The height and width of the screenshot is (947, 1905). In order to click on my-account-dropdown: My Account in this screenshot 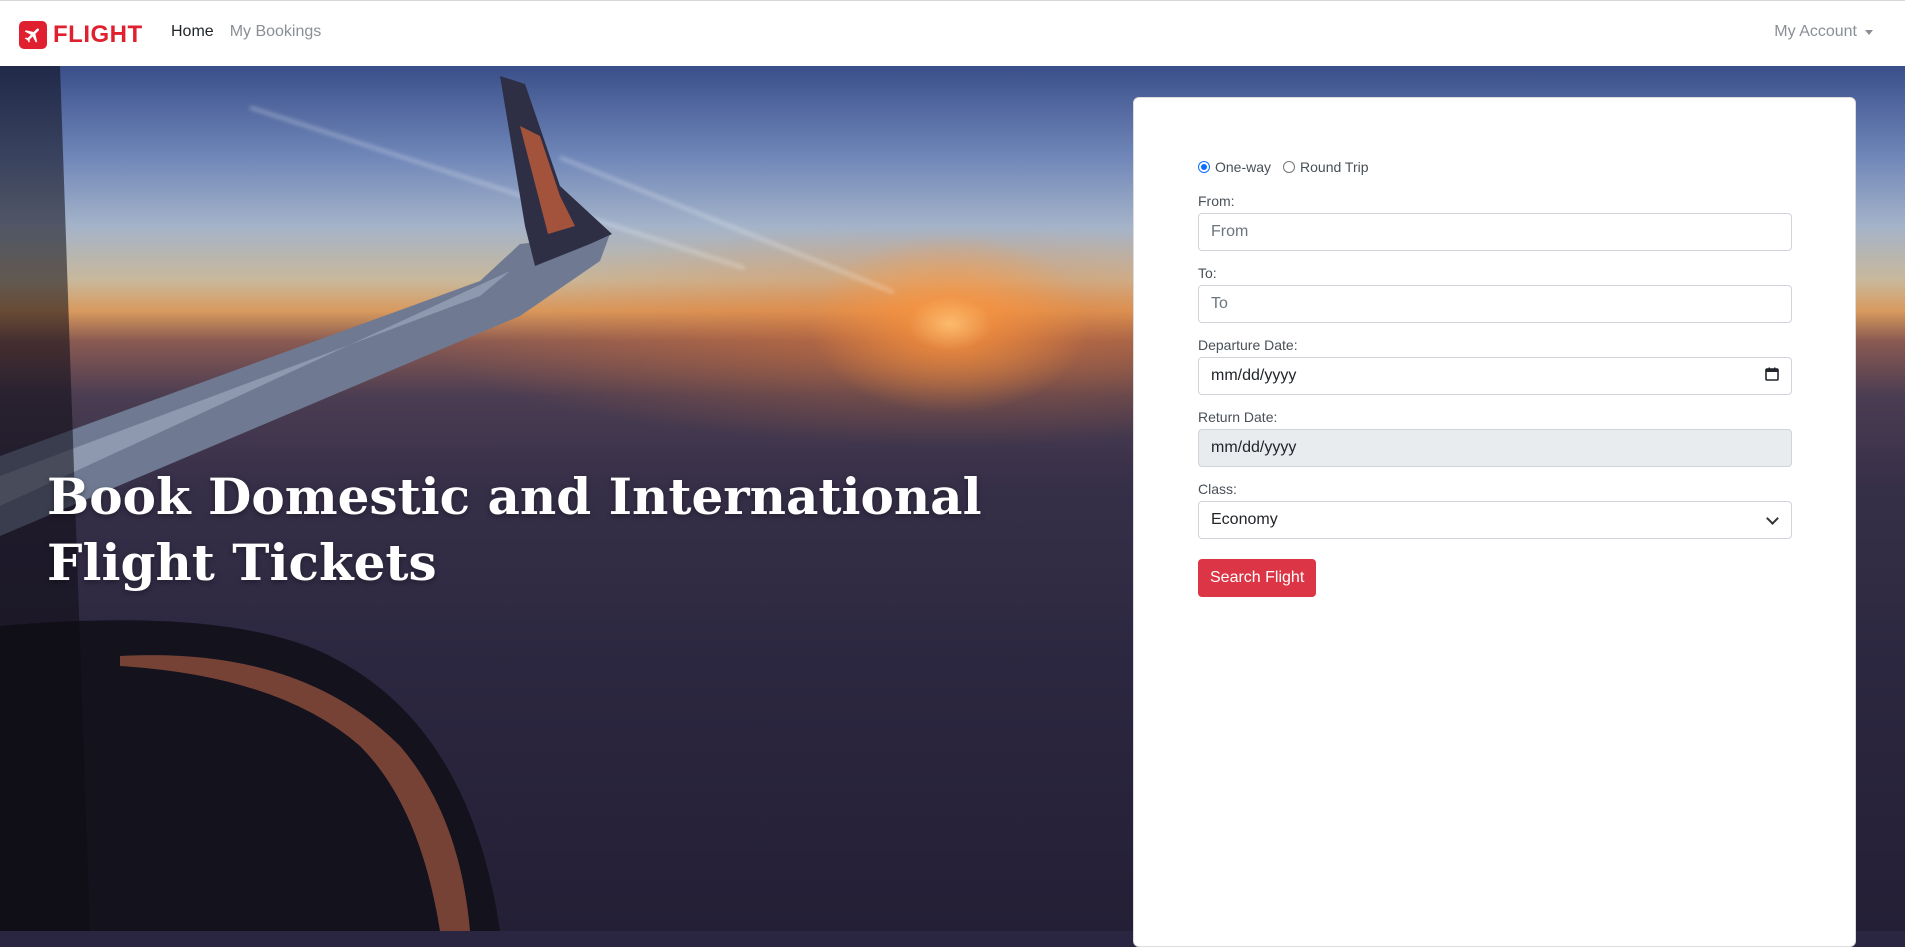, I will do `click(1823, 32)`.